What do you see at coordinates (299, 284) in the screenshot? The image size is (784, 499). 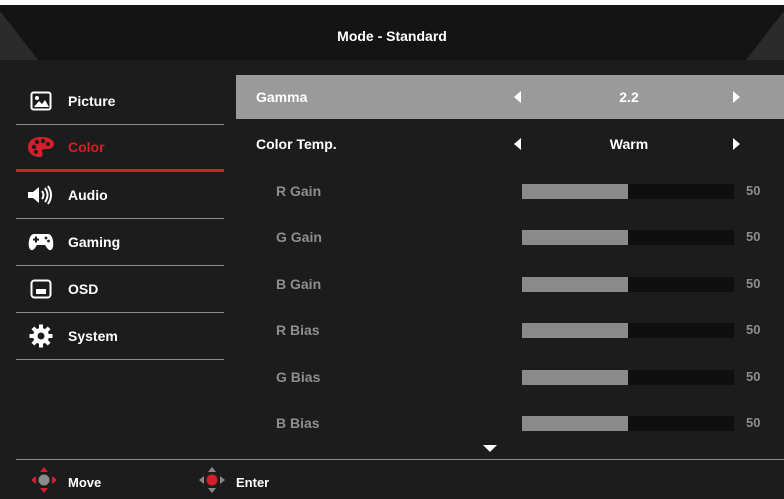 I see `slider-label: B Gain` at bounding box center [299, 284].